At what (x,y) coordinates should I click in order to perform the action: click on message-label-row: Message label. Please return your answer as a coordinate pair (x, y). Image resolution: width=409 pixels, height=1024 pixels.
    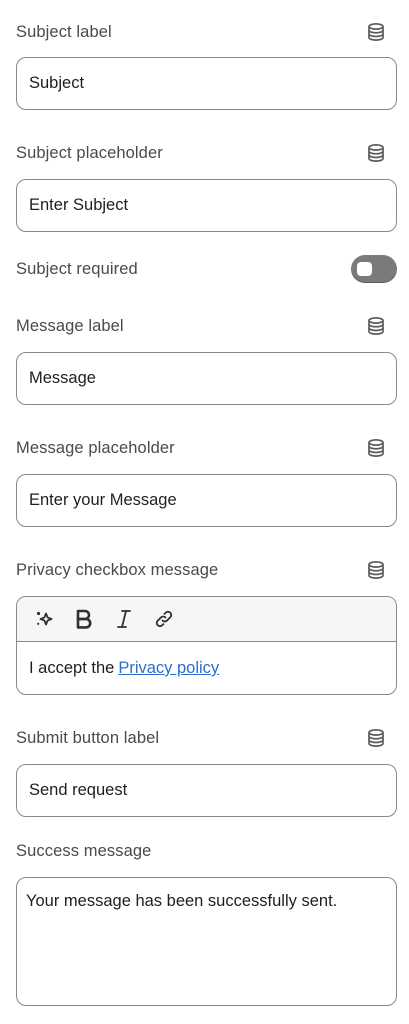
    Looking at the image, I should click on (204, 326).